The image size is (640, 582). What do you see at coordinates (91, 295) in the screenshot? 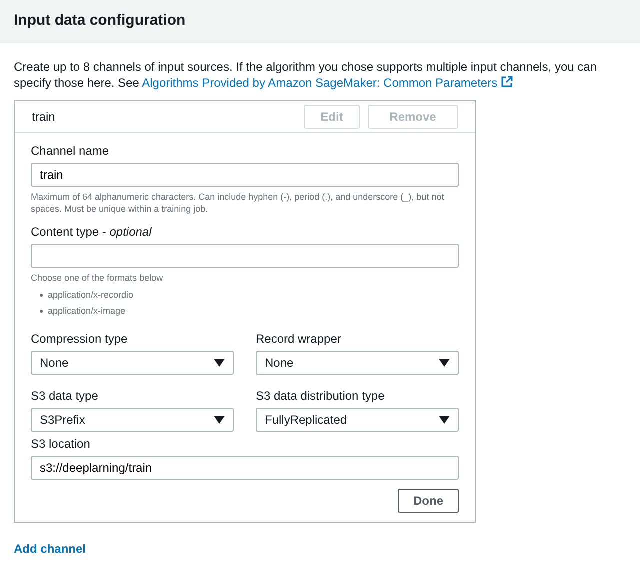
I see `format-item: application/x-recordio` at bounding box center [91, 295].